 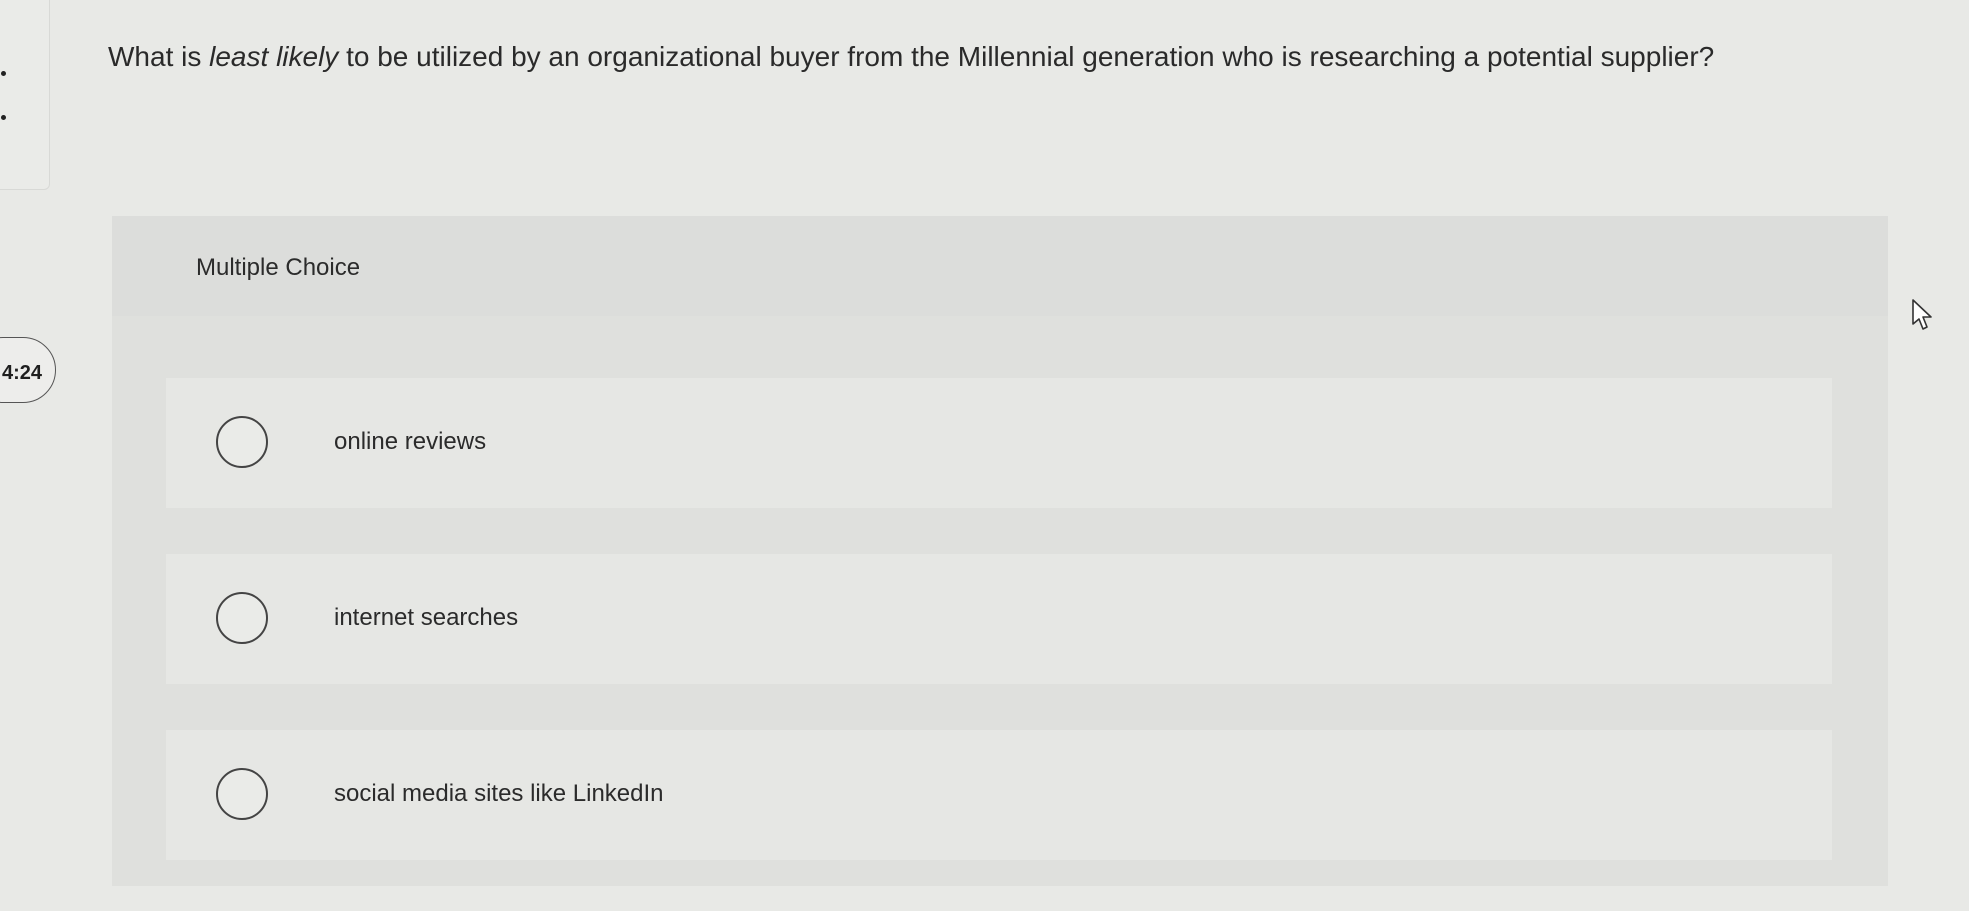 What do you see at coordinates (999, 795) in the screenshot?
I see `answer-option: social media sites like LinkedIn` at bounding box center [999, 795].